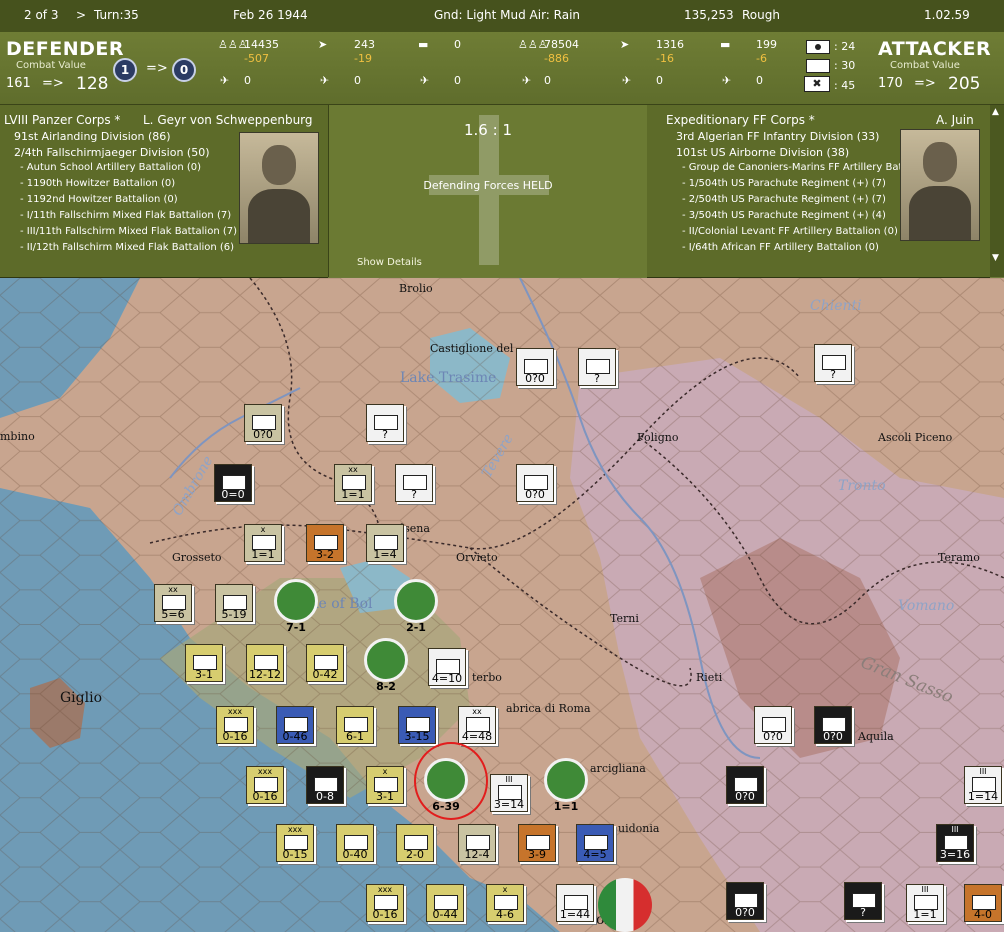  What do you see at coordinates (385, 785) in the screenshot?
I see `unit-counter: x 3-1` at bounding box center [385, 785].